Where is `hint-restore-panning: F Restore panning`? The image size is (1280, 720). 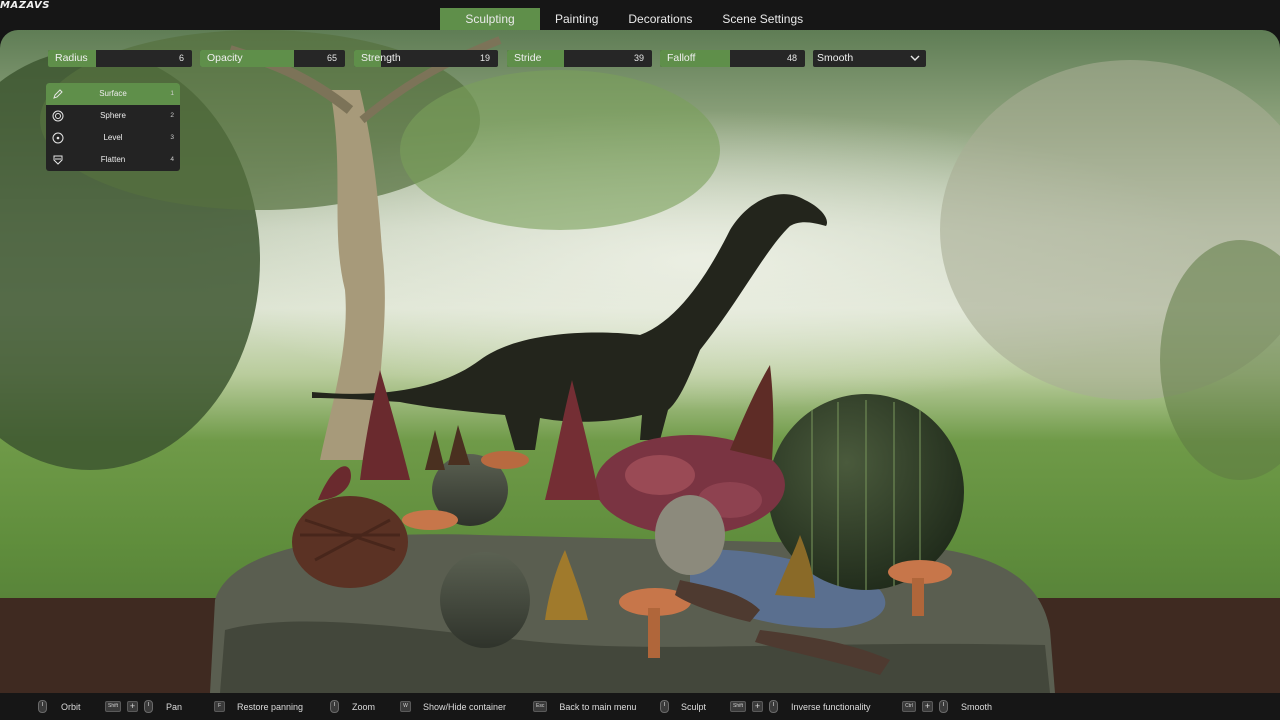 hint-restore-panning: F Restore panning is located at coordinates (258, 706).